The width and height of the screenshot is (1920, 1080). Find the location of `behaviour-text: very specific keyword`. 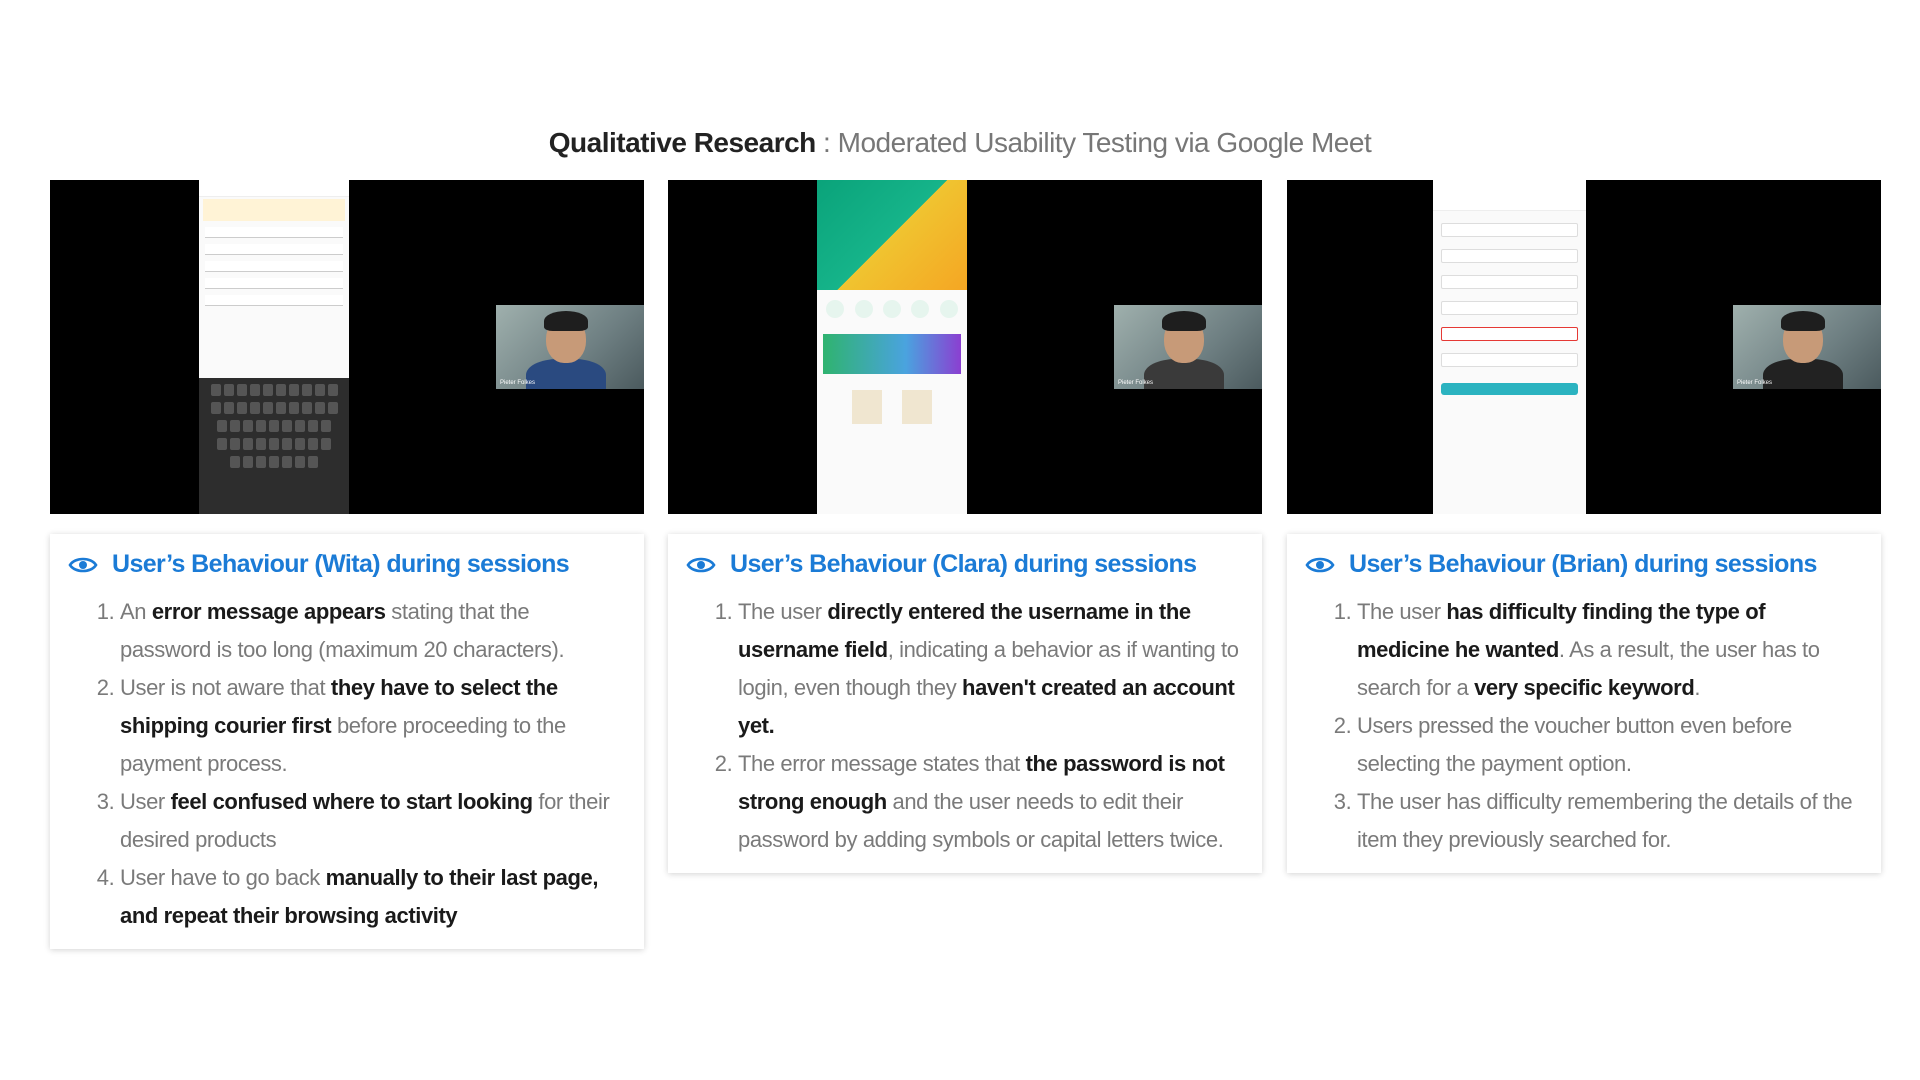

behaviour-text: very specific keyword is located at coordinates (1584, 687).